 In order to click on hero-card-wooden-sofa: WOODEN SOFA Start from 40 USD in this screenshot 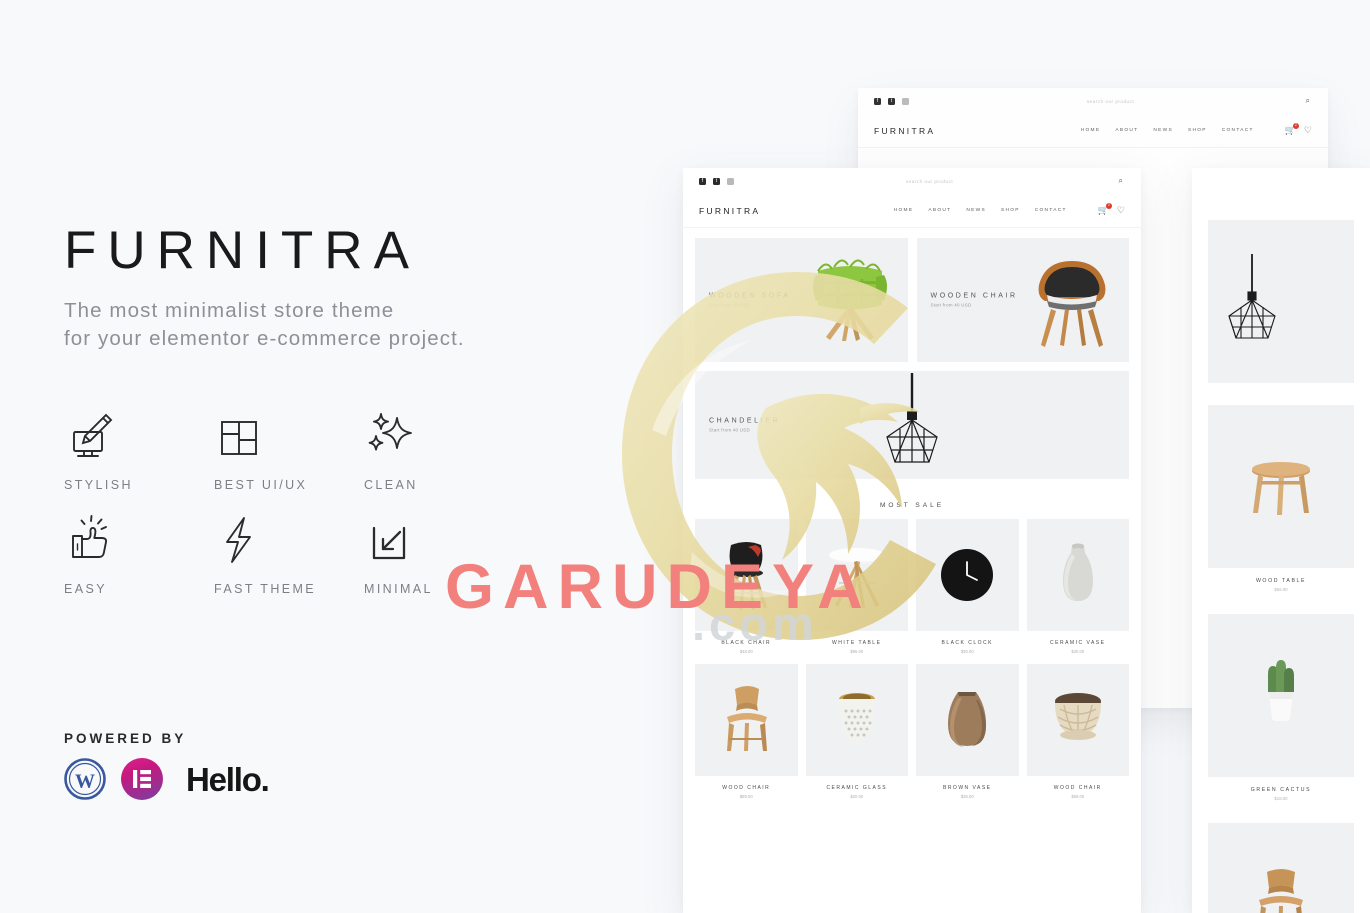, I will do `click(801, 300)`.